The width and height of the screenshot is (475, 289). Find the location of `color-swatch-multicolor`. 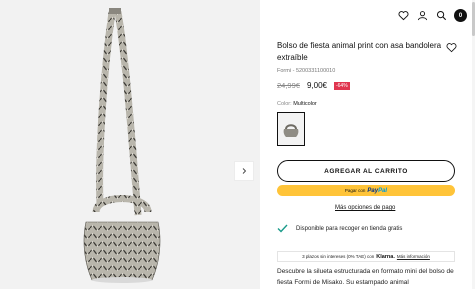

color-swatch-multicolor is located at coordinates (291, 129).